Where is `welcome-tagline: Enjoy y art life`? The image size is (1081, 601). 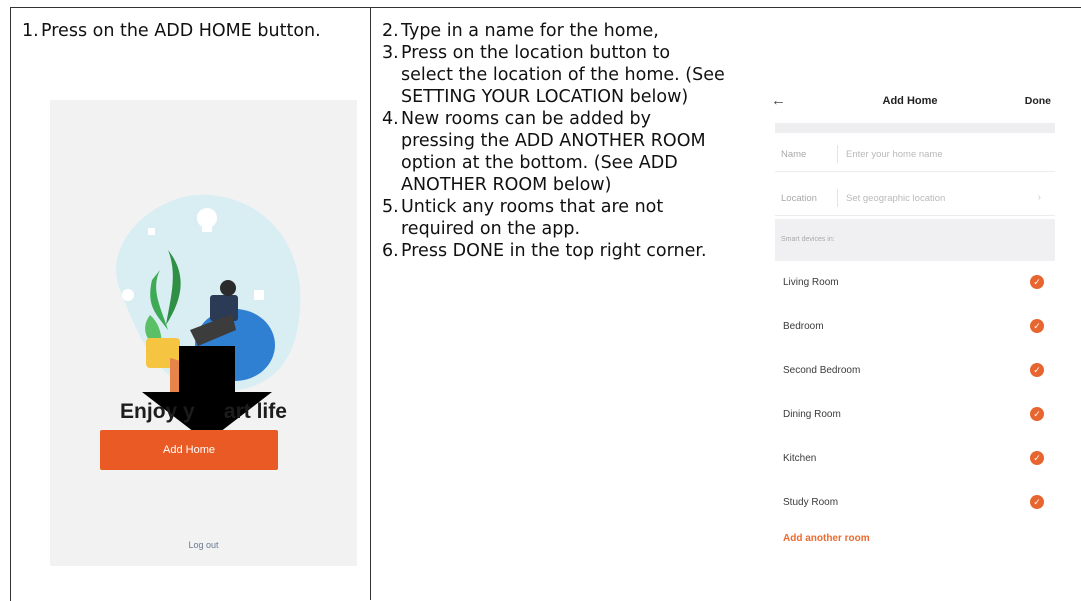 welcome-tagline: Enjoy y art life is located at coordinates (203, 411).